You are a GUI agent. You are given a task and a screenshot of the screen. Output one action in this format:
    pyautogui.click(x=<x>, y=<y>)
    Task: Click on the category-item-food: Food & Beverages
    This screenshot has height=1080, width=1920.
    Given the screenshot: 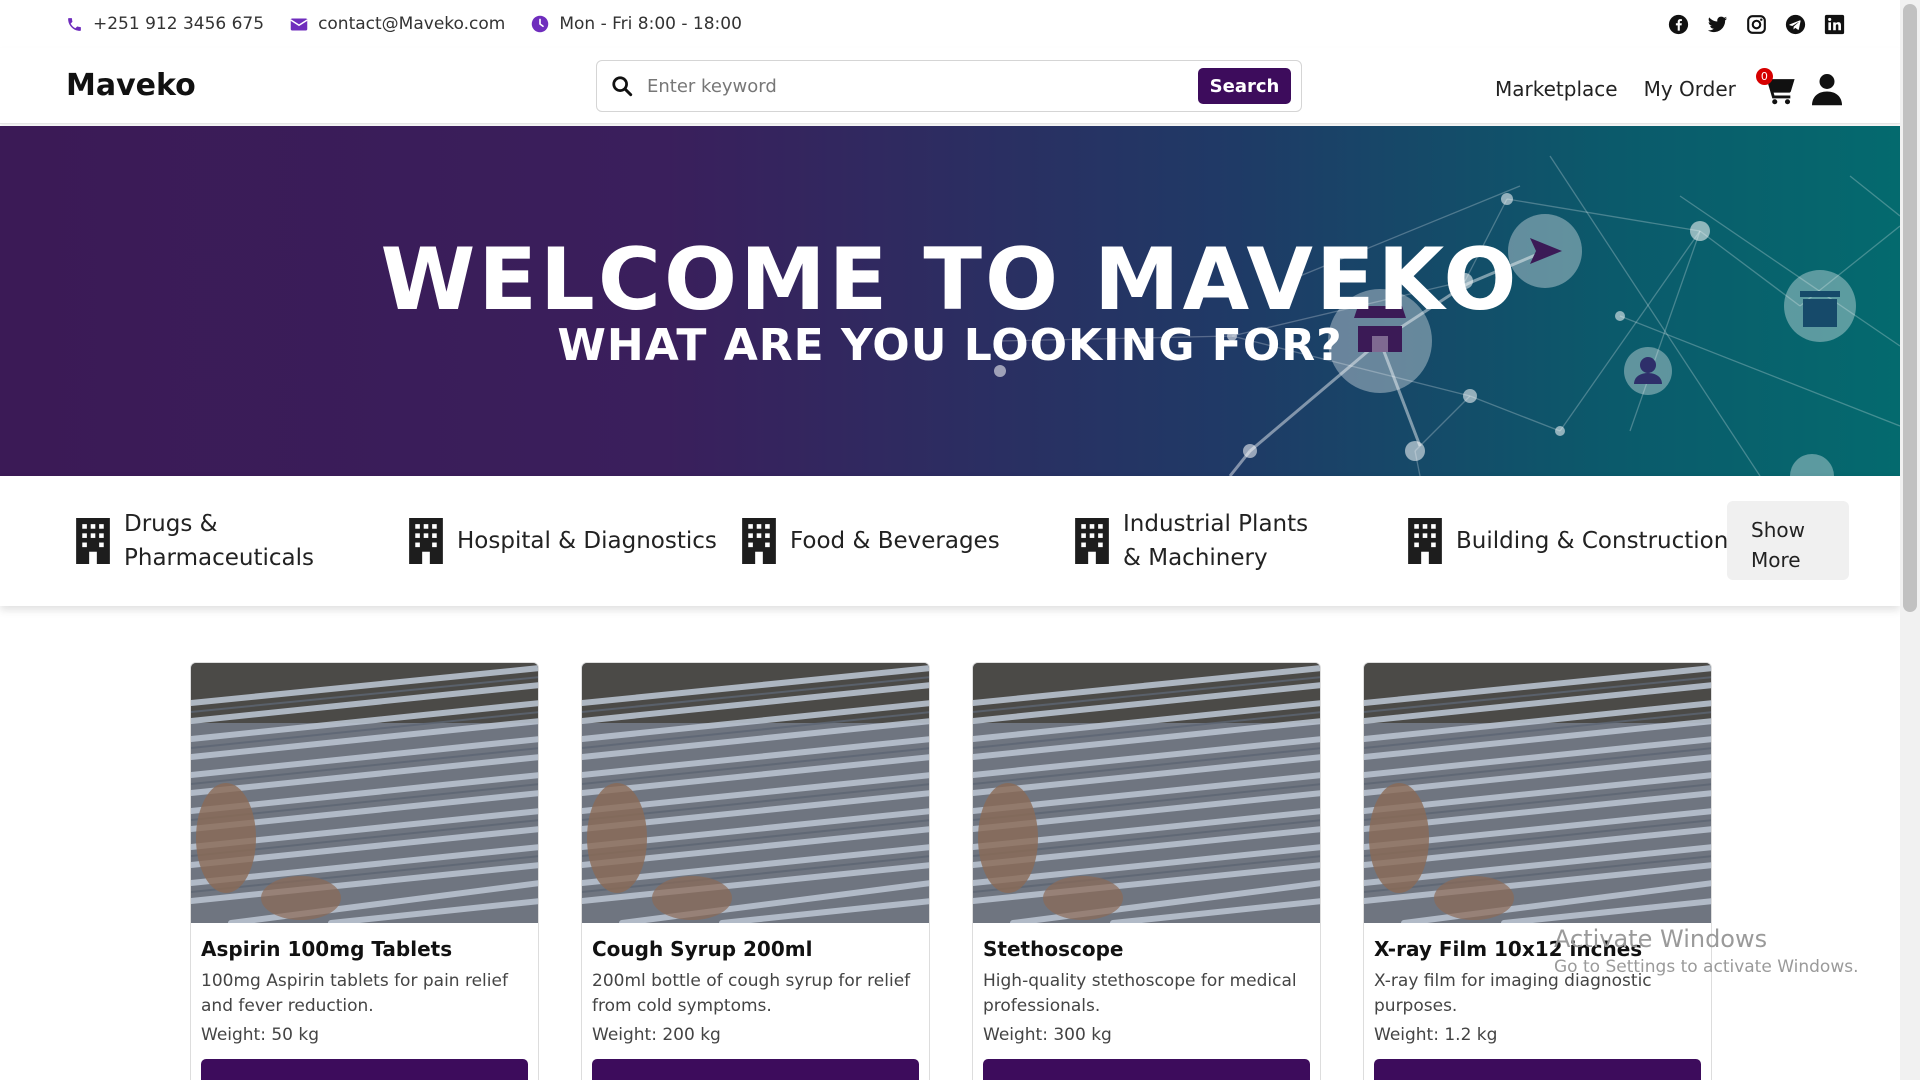 What is the action you would take?
    pyautogui.click(x=906, y=541)
    